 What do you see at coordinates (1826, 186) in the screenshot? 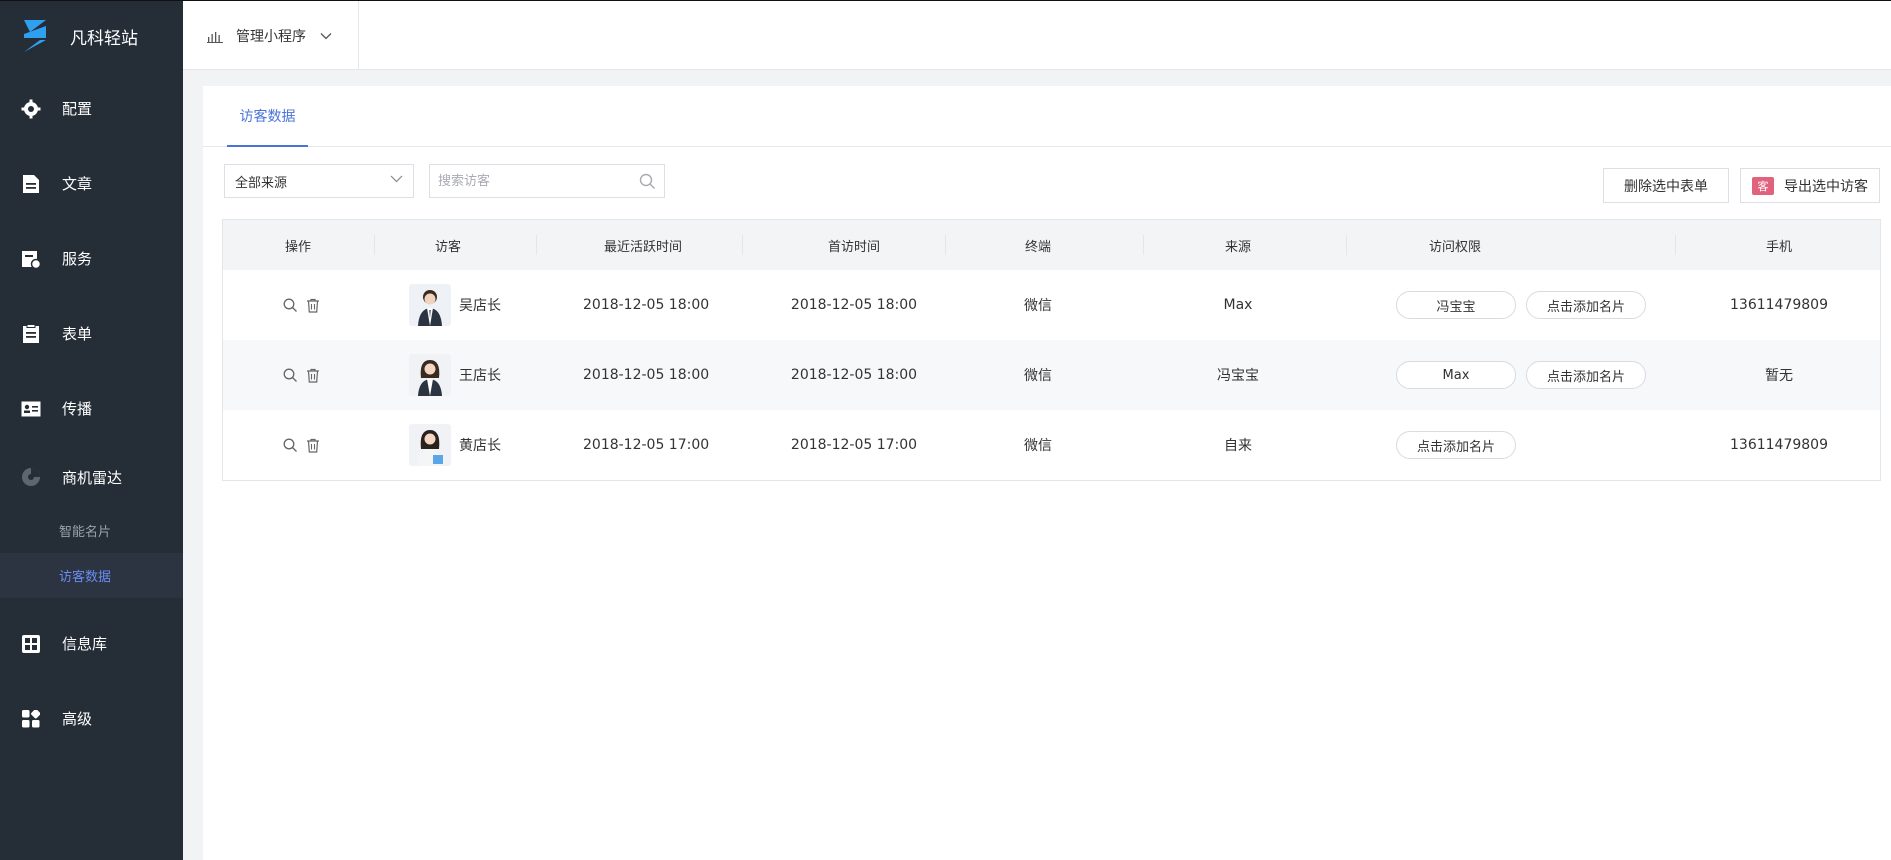
I see `export-selected-label: 导出选中访客` at bounding box center [1826, 186].